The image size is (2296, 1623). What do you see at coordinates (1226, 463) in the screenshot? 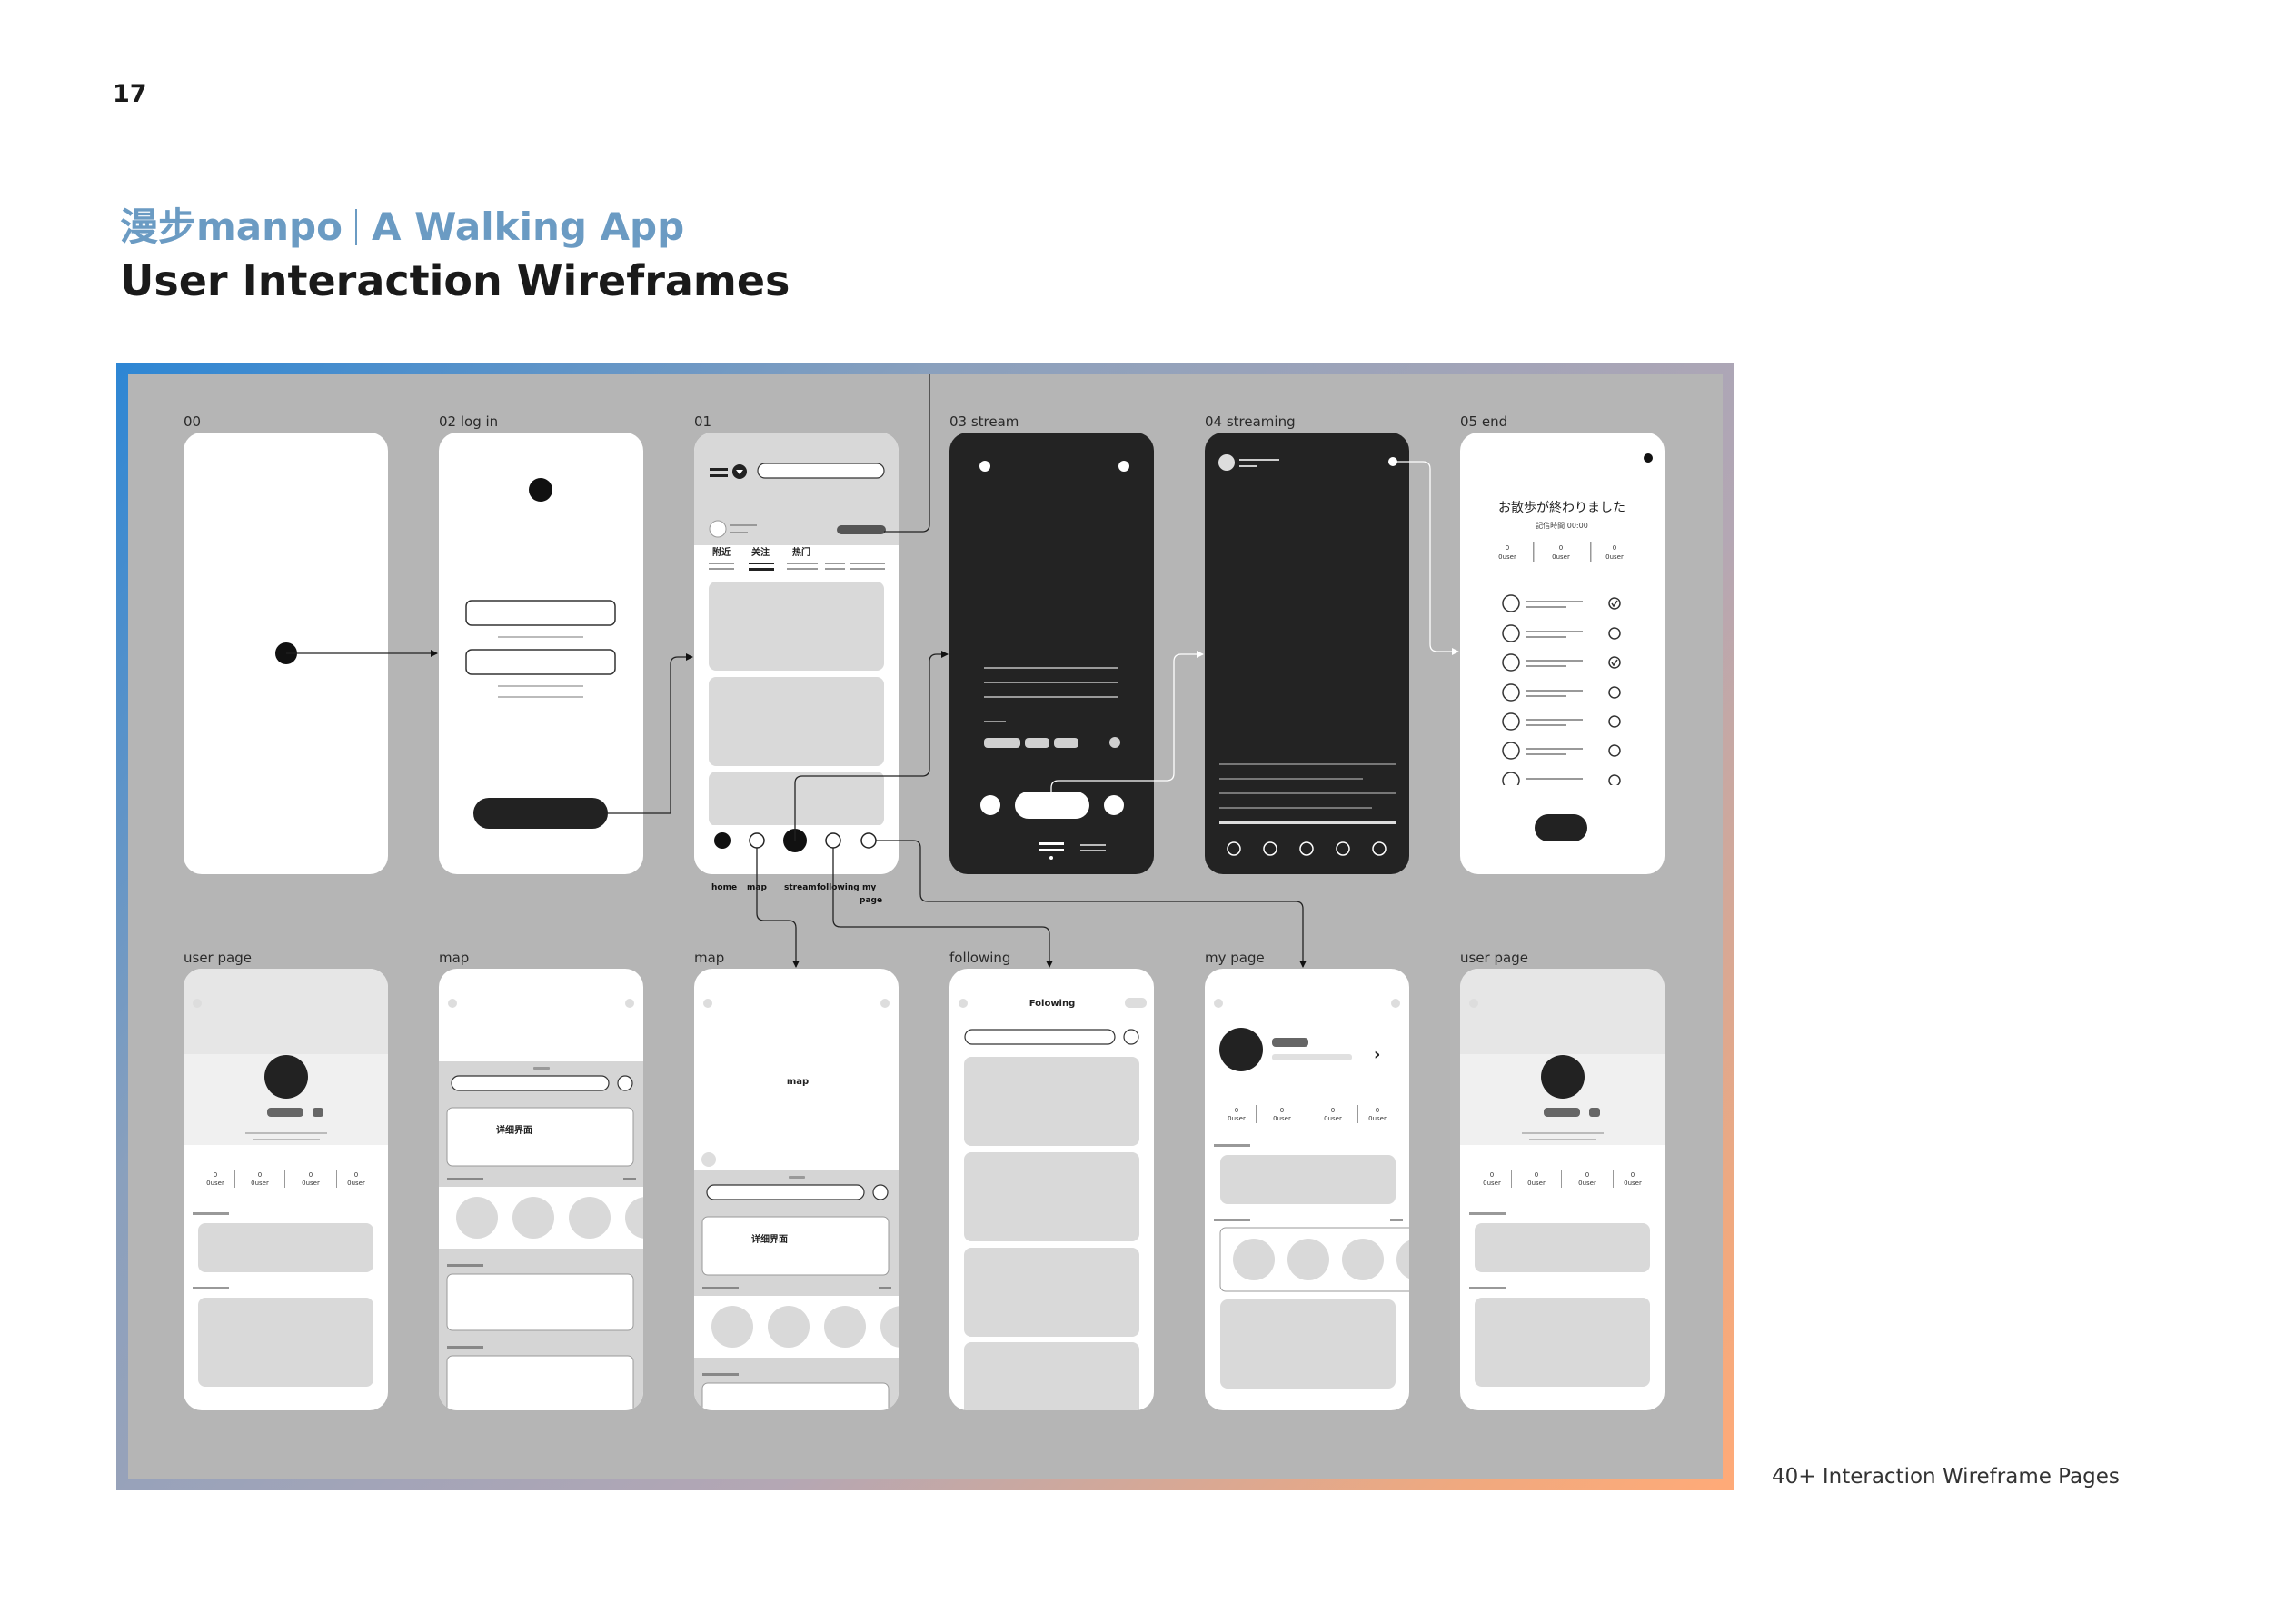
I see `streaming-avatar` at bounding box center [1226, 463].